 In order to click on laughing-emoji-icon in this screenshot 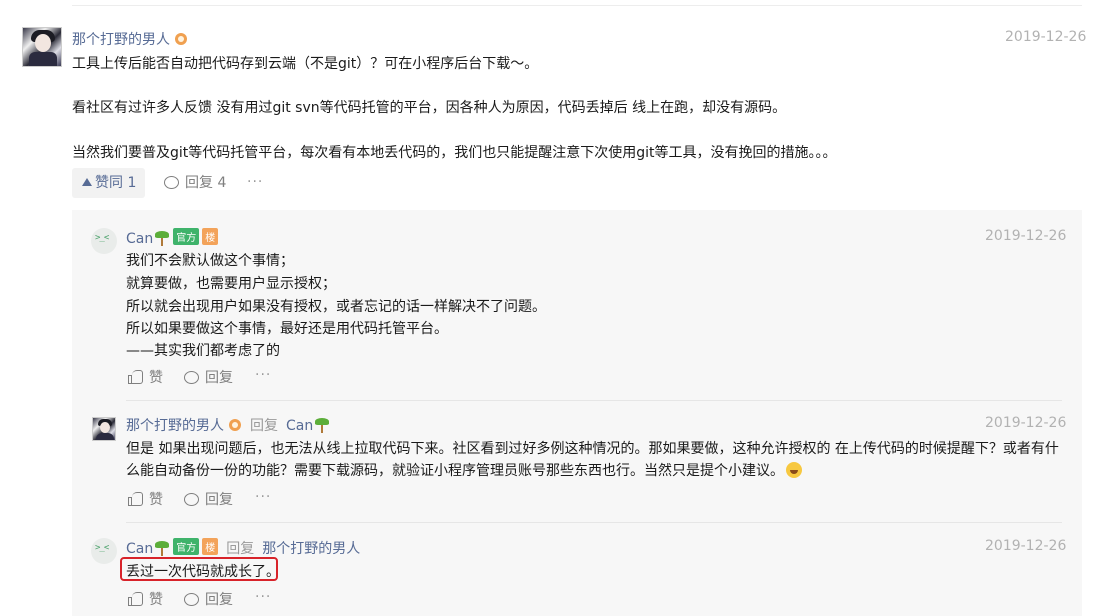, I will do `click(794, 470)`.